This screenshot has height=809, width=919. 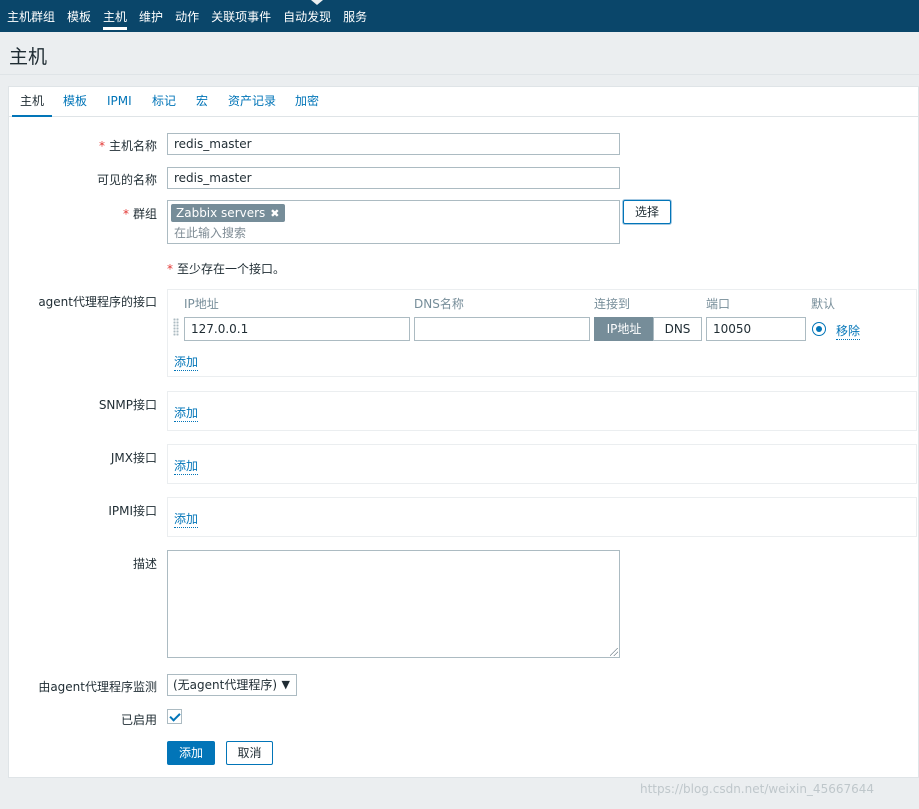 What do you see at coordinates (614, 652) in the screenshot?
I see `resize-handle-icon` at bounding box center [614, 652].